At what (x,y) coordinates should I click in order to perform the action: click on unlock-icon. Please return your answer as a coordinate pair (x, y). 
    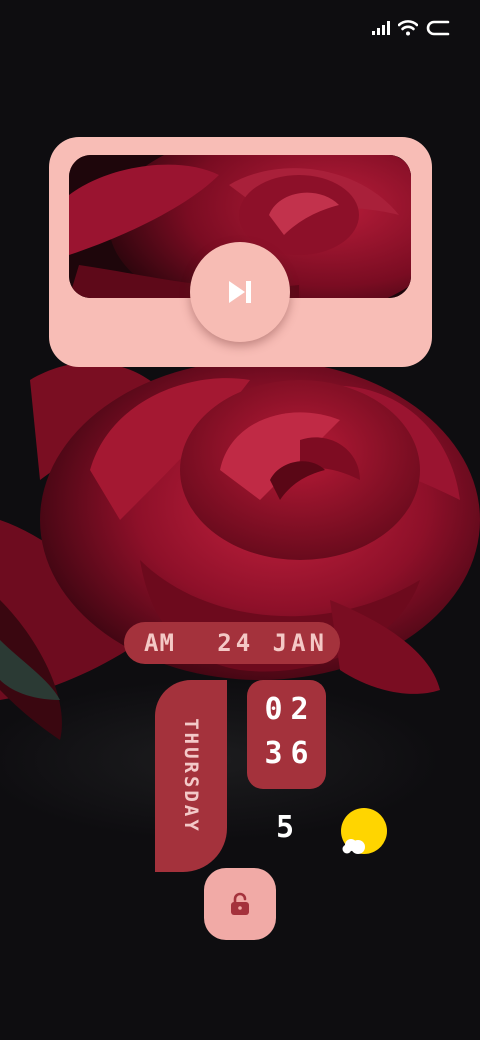
    Looking at the image, I should click on (240, 903).